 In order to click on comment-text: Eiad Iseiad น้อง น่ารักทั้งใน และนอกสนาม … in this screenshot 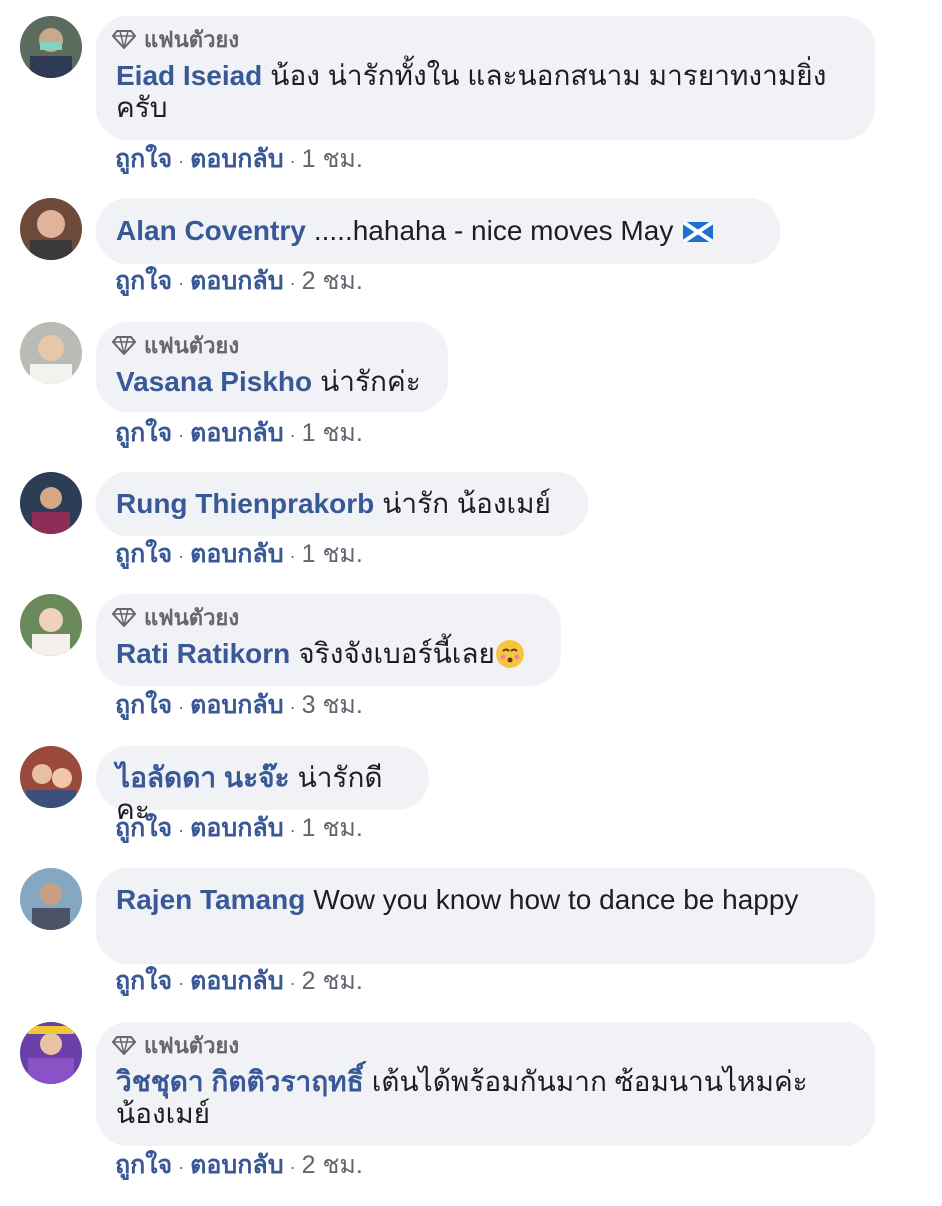, I will do `click(485, 92)`.